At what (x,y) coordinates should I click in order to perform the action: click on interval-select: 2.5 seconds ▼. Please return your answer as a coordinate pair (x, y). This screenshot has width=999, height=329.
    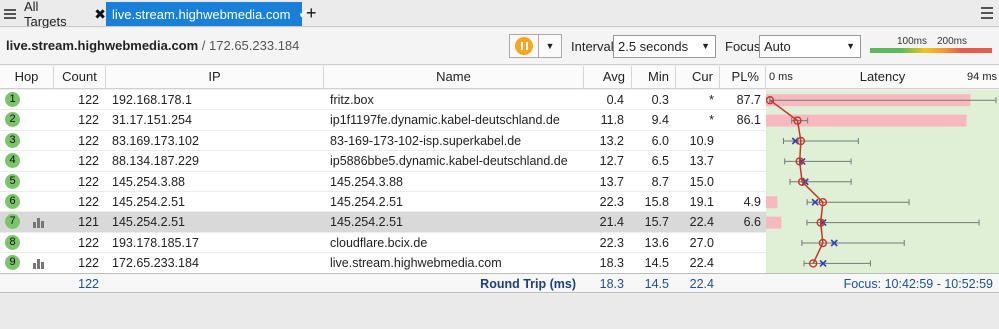
    Looking at the image, I should click on (664, 46).